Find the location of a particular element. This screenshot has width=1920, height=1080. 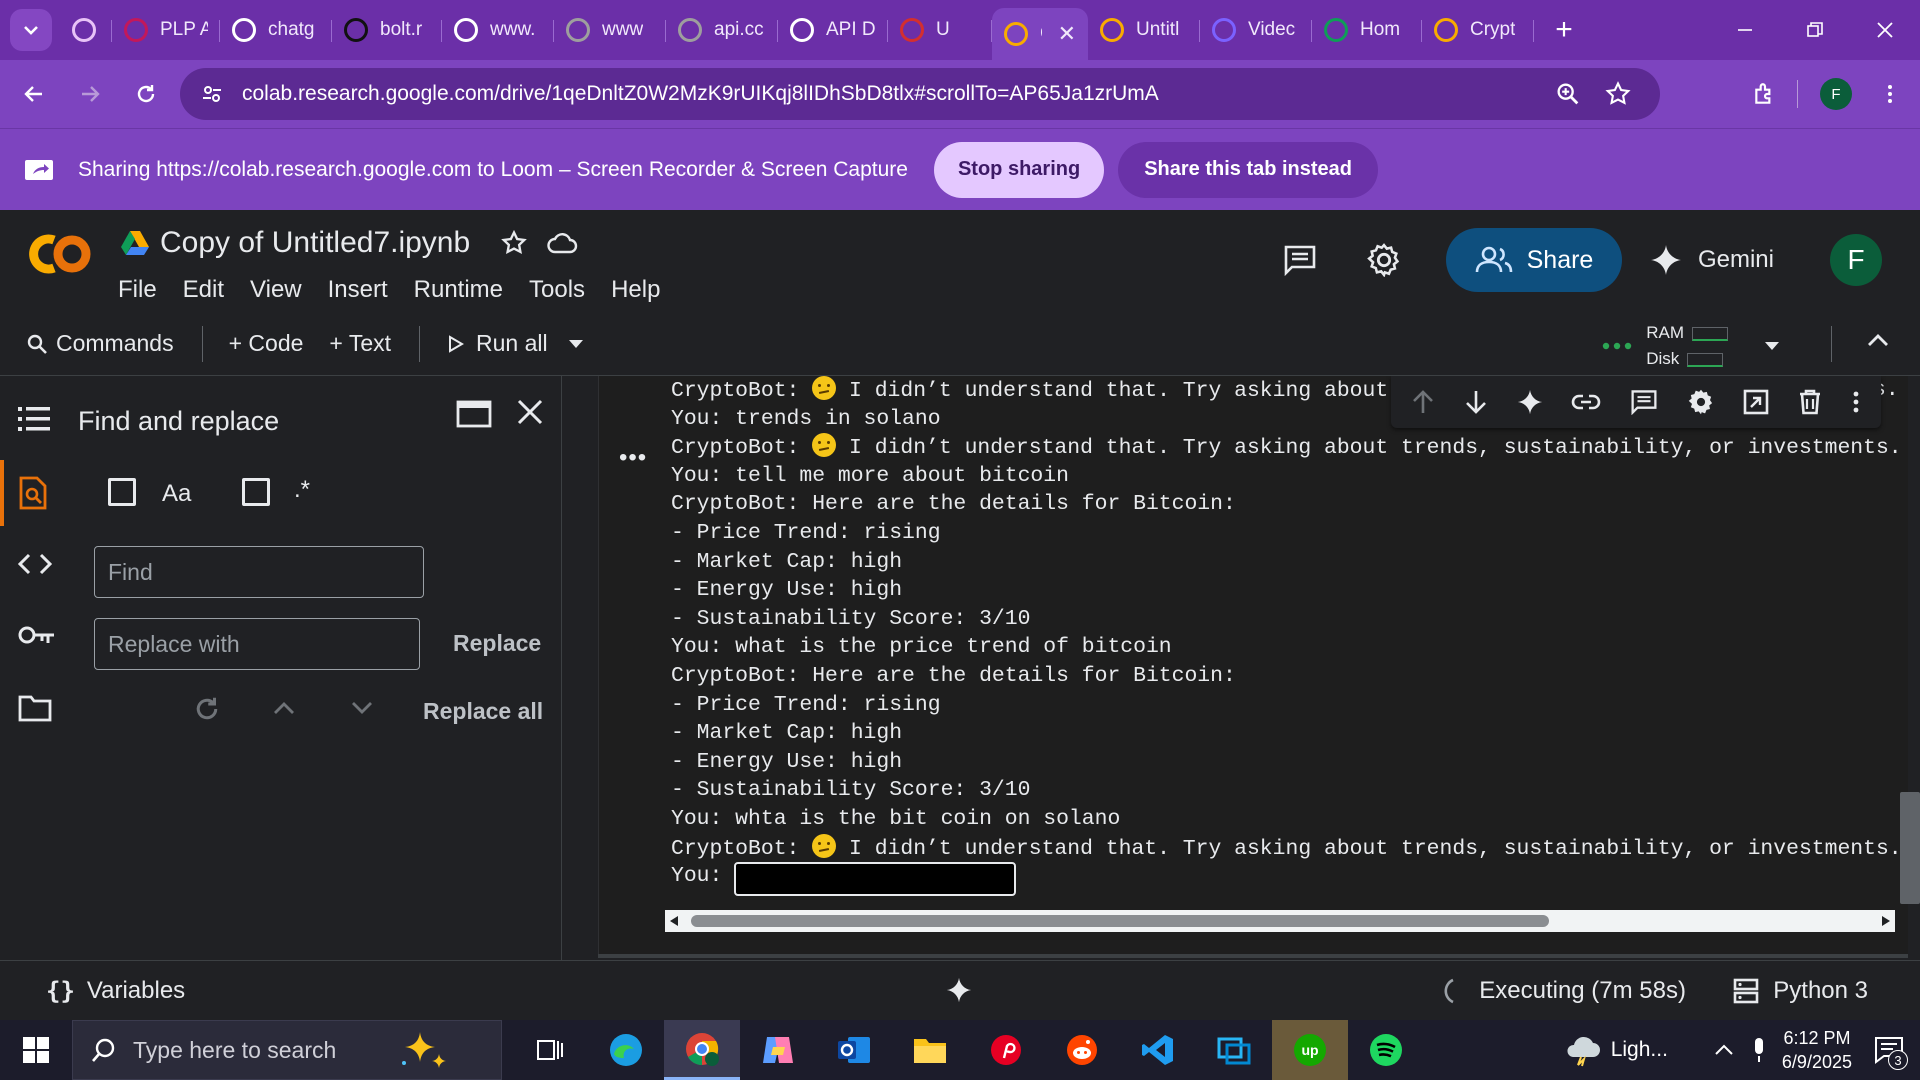

previous-match-button is located at coordinates (284, 708).